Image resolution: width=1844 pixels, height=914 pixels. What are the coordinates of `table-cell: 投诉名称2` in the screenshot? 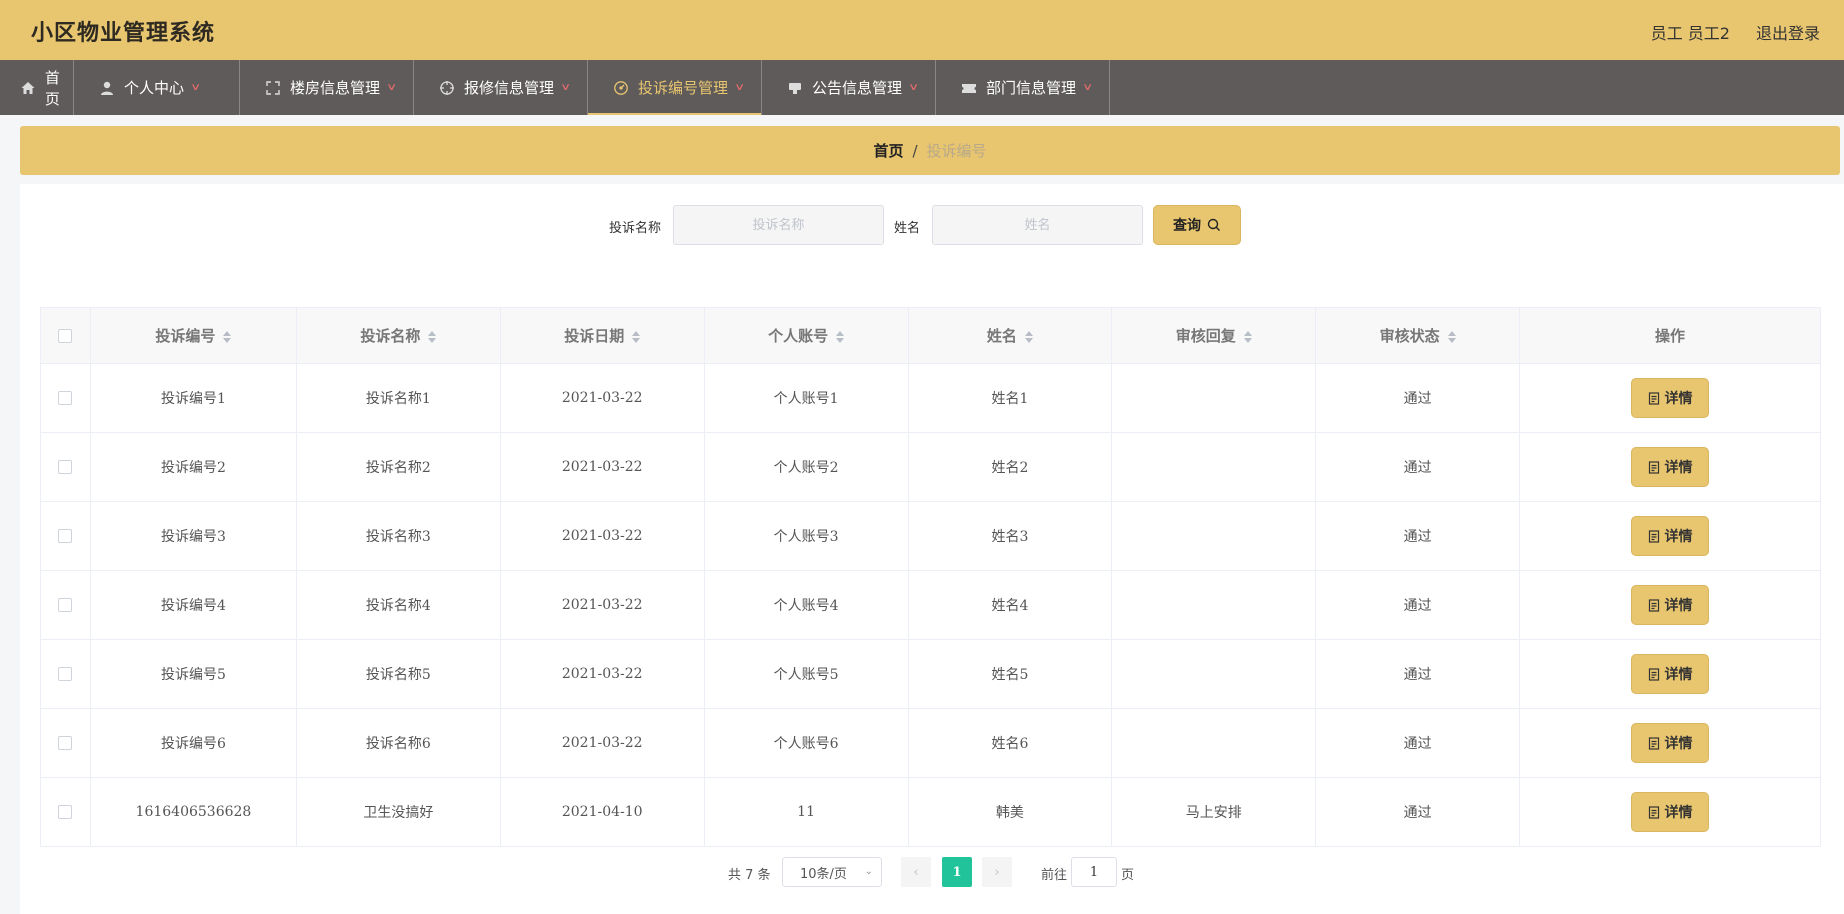 It's located at (398, 467).